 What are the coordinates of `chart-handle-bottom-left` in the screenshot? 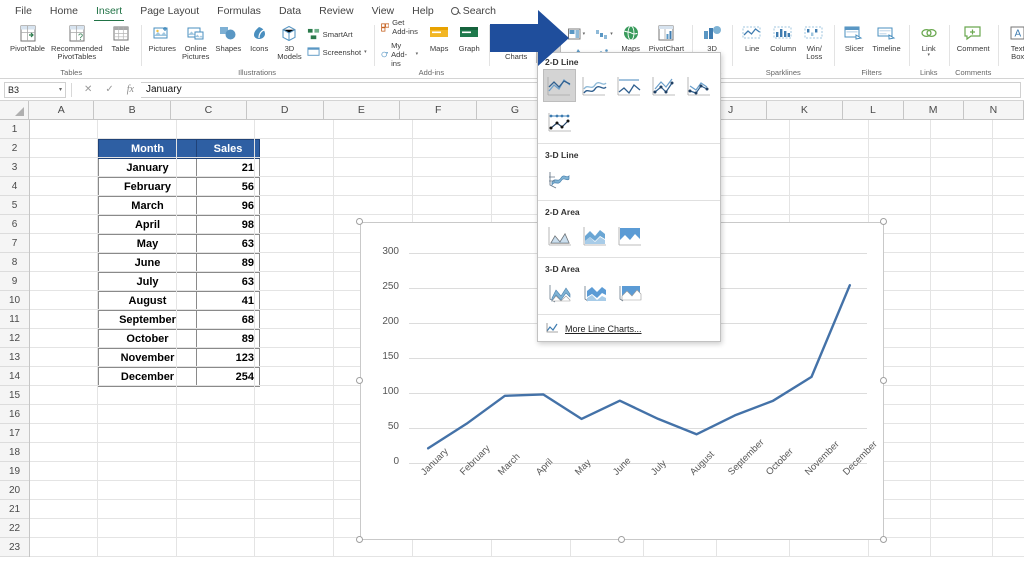 It's located at (359, 539).